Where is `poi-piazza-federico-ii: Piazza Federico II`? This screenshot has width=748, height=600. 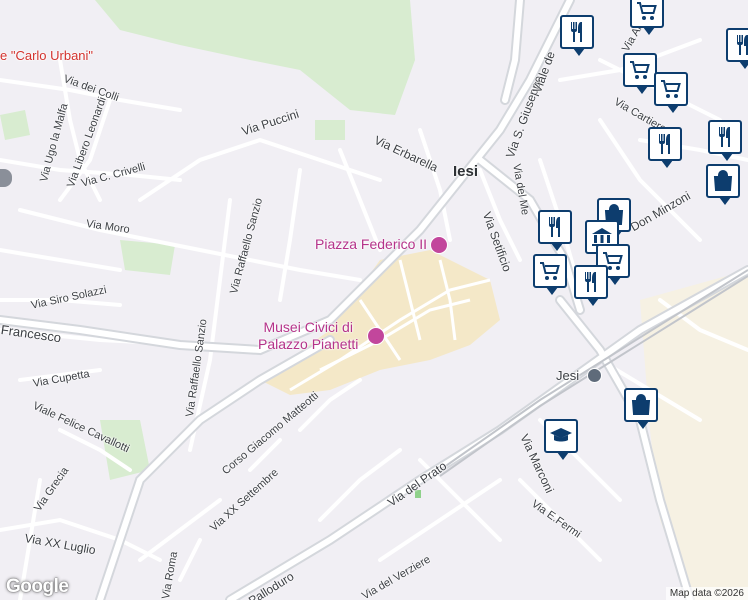
poi-piazza-federico-ii: Piazza Federico II is located at coordinates (371, 244).